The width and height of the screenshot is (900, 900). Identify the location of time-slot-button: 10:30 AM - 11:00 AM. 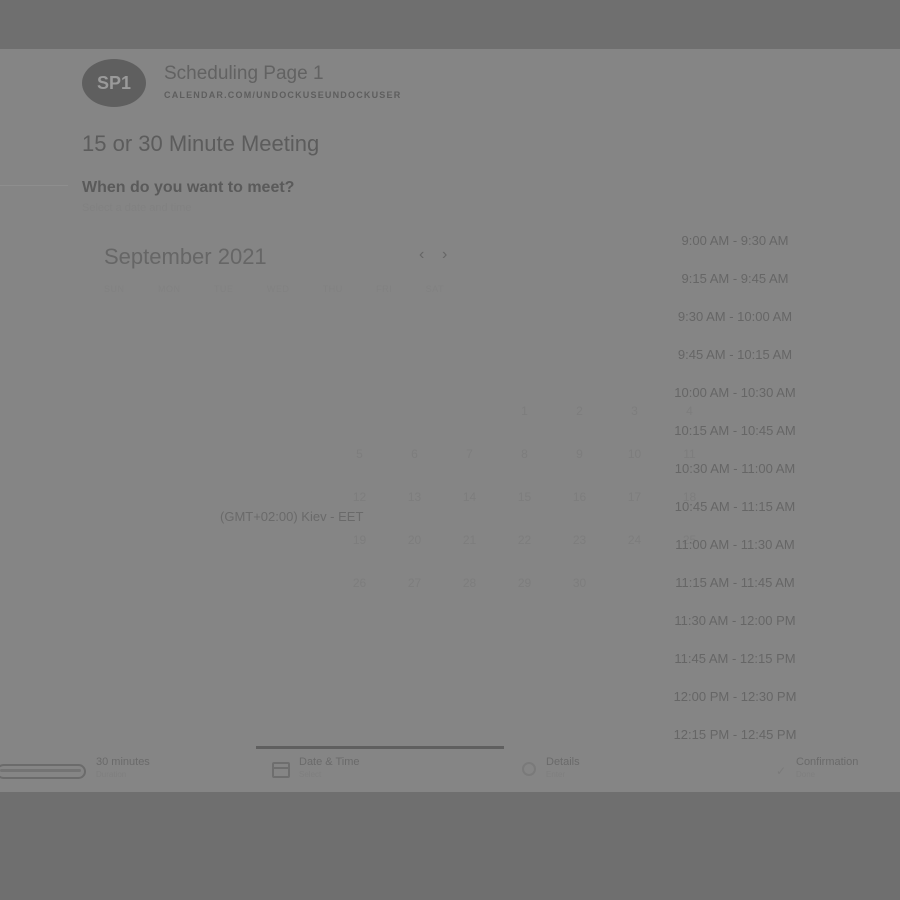
(735, 468).